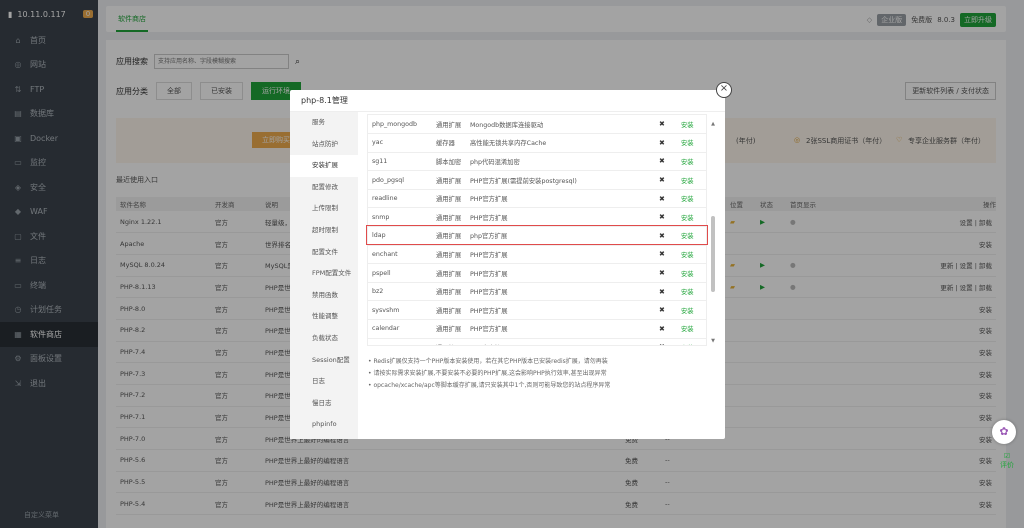 Image resolution: width=1024 pixels, height=528 pixels. I want to click on extension-row: snmp 通用扩展 PHP官方扩展 ✖ 安装, so click(537, 217).